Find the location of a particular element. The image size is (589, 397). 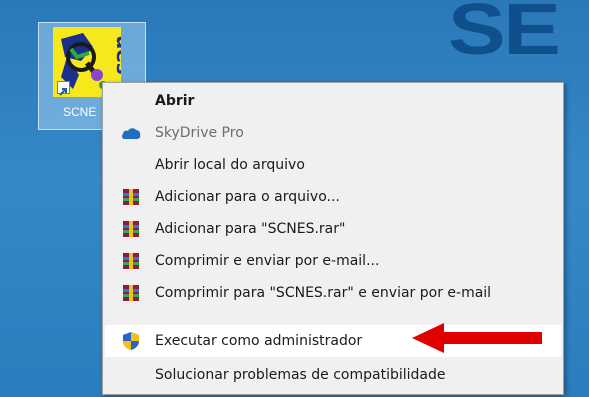

menu-item-solucionar-compatibilidade: Solucionar problemas de compatibilidade is located at coordinates (333, 375).